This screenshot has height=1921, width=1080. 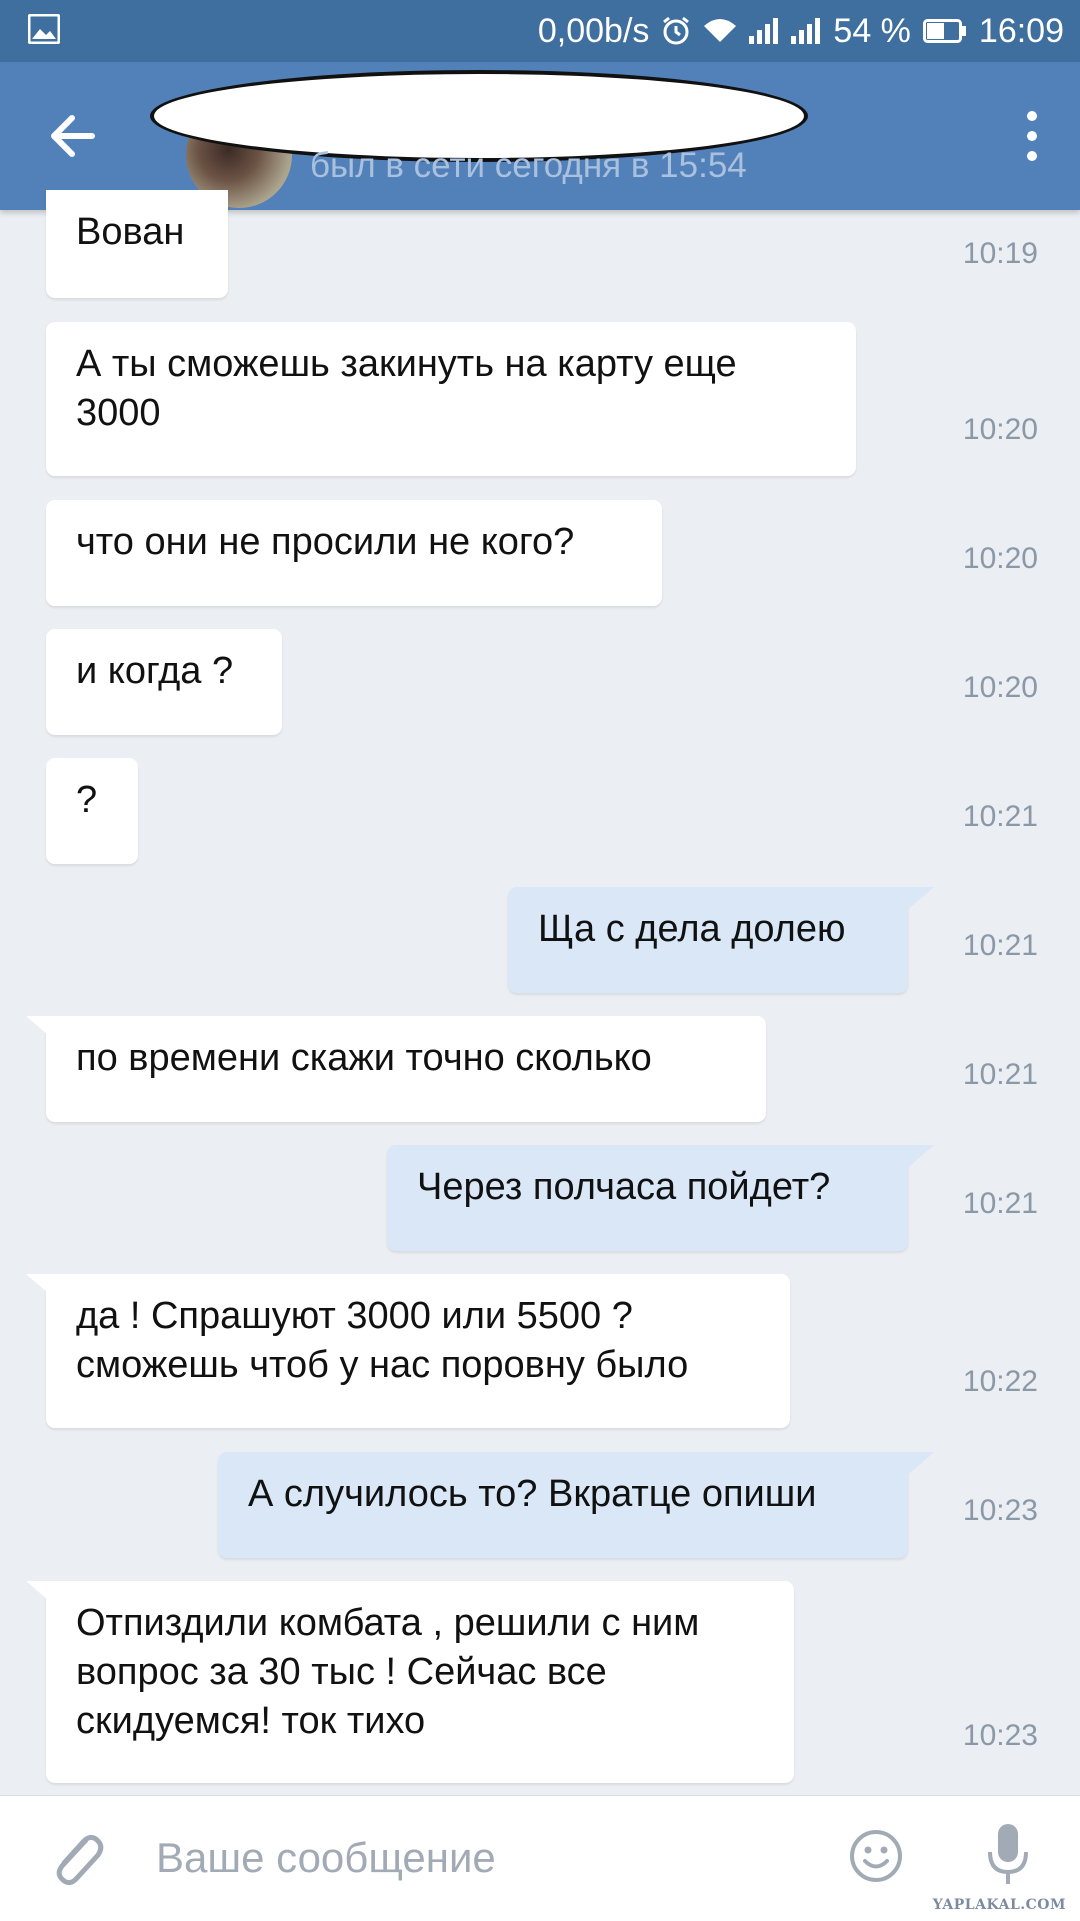 What do you see at coordinates (130, 232) in the screenshot?
I see `message-text: Вован` at bounding box center [130, 232].